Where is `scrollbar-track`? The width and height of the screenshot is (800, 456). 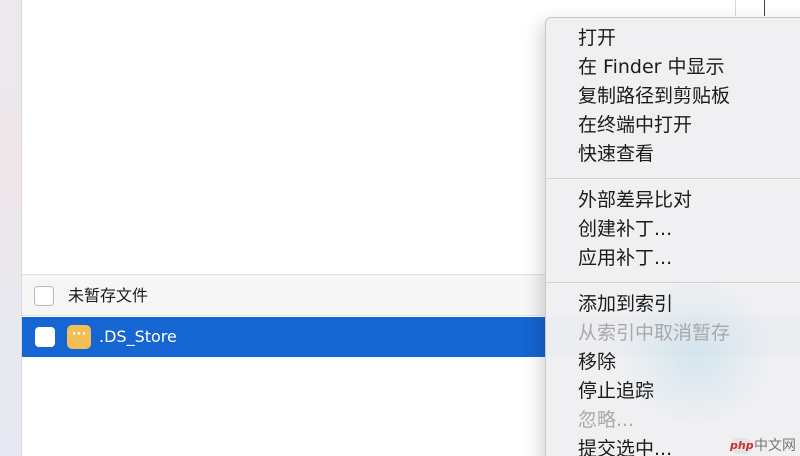
scrollbar-track is located at coordinates (750, 8).